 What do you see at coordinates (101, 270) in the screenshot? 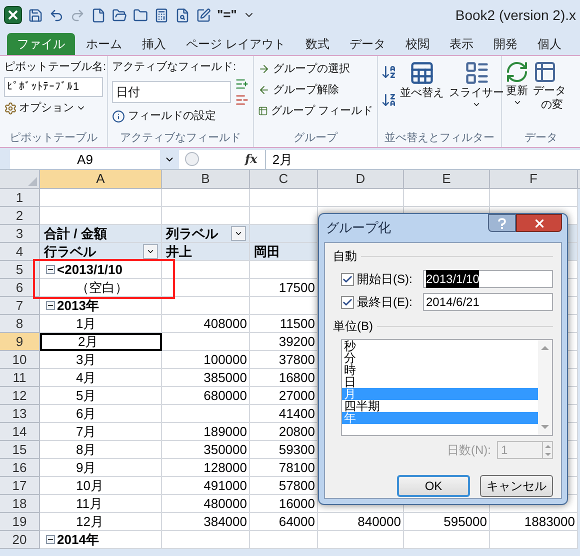
I see `table-cell: <2013/1/10` at bounding box center [101, 270].